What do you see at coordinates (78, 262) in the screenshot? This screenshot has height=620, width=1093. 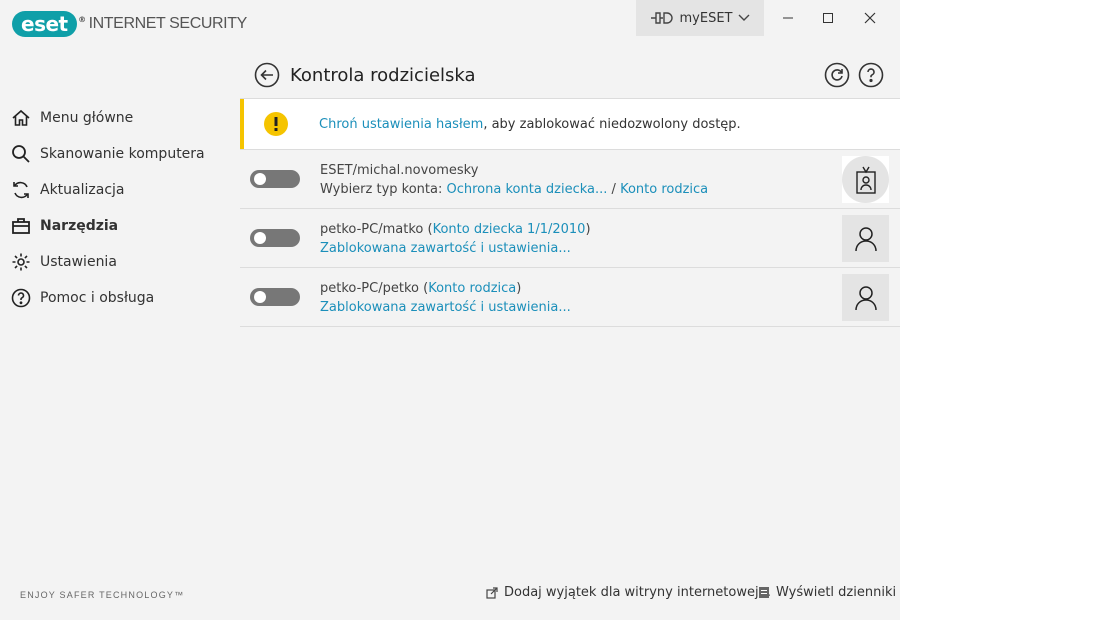 I see `sidebar-item-label: Ustawienia` at bounding box center [78, 262].